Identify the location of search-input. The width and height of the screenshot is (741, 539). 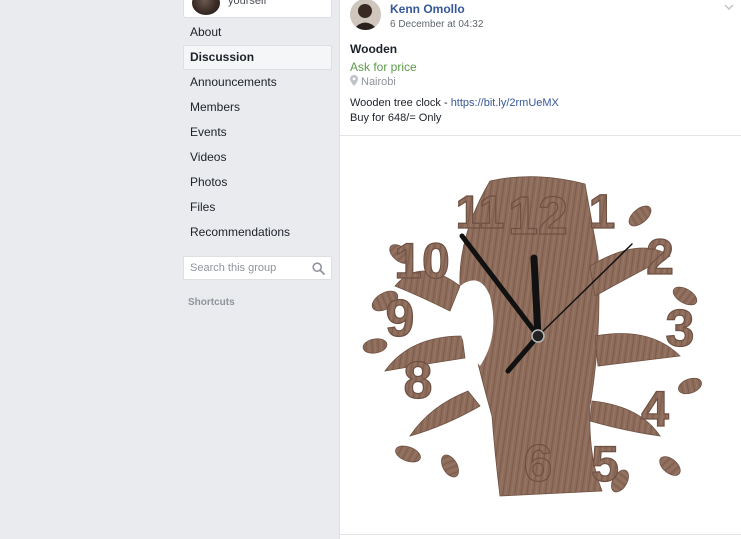
(246, 268).